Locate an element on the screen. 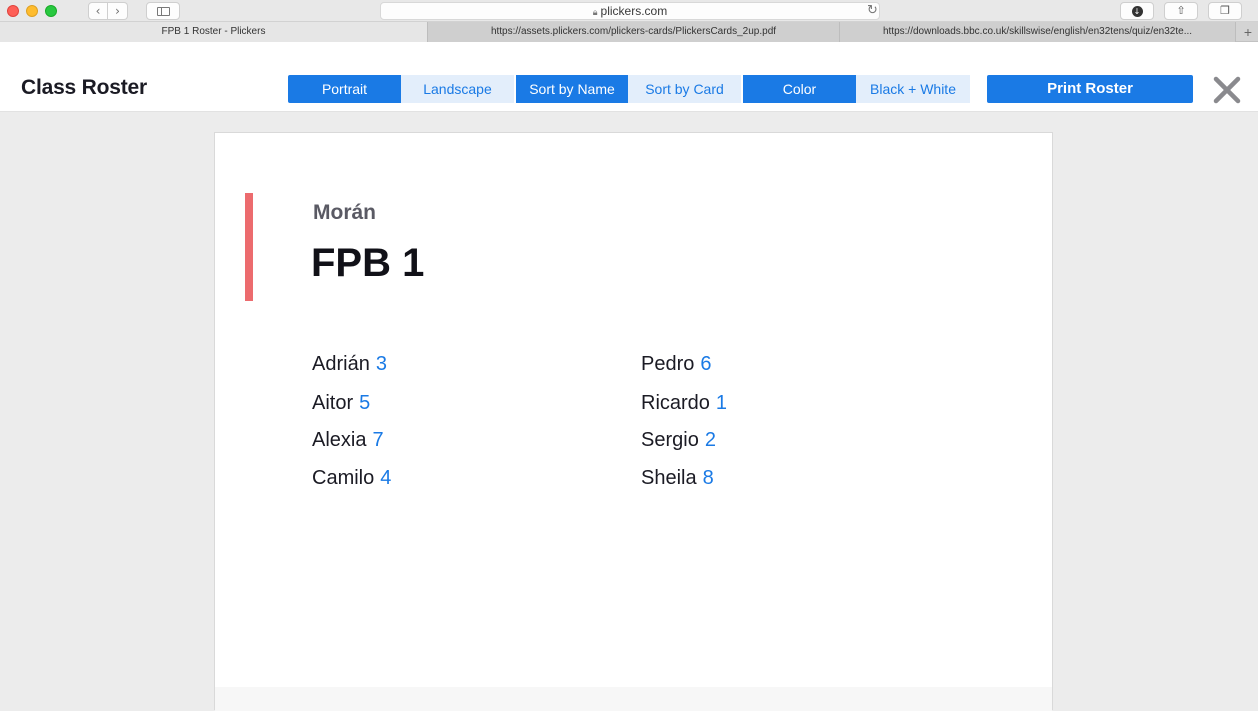  zoom-window-button is located at coordinates (51, 11).